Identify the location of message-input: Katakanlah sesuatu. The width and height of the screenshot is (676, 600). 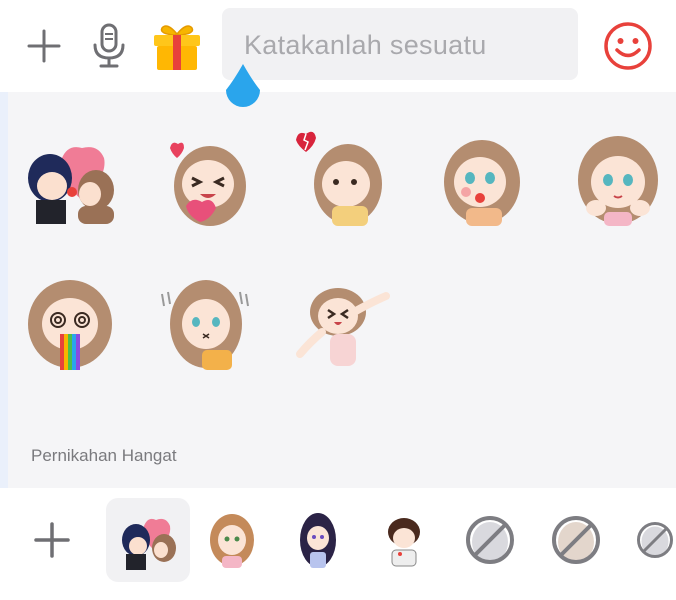
(400, 44).